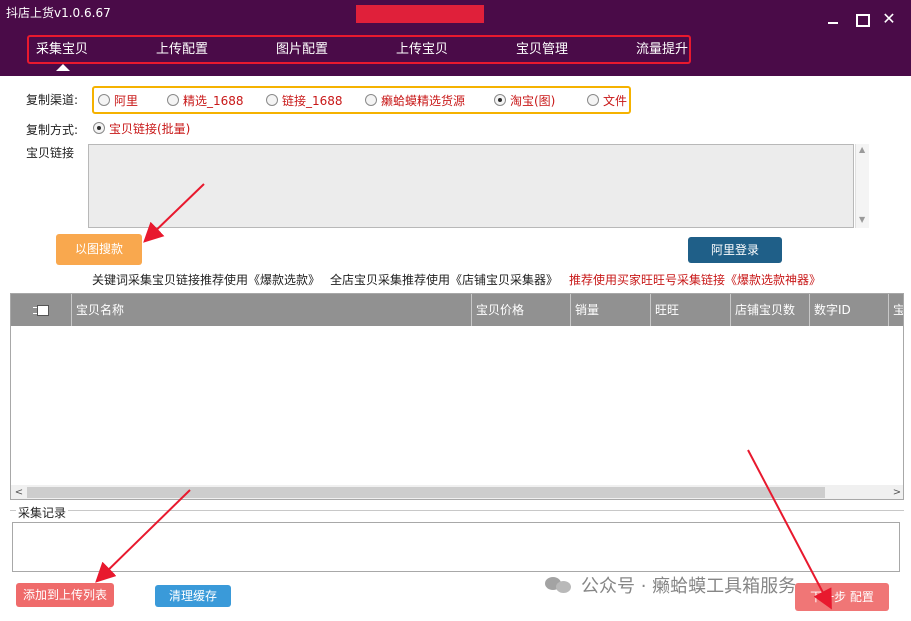  I want to click on annotation-arrow-image-search, so click(174, 213).